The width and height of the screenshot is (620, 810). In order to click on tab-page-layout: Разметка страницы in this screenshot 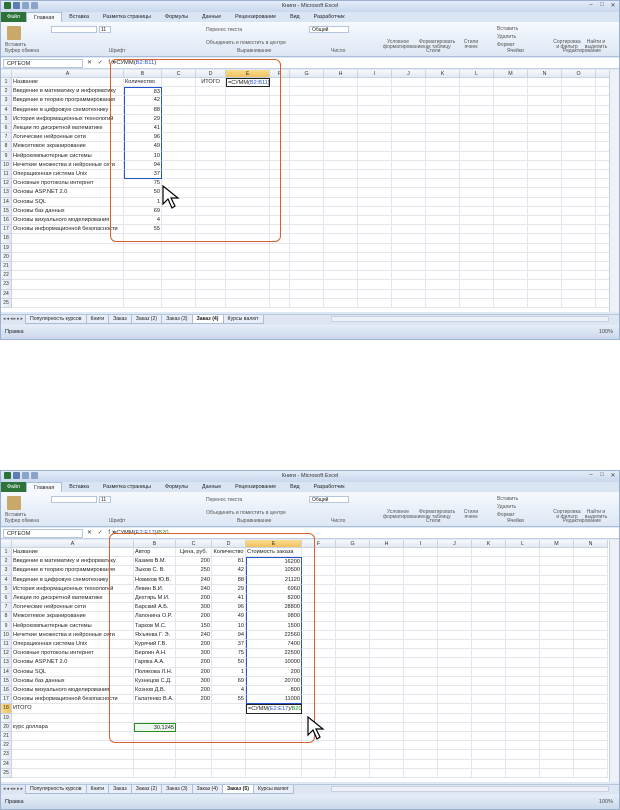, I will do `click(127, 17)`.